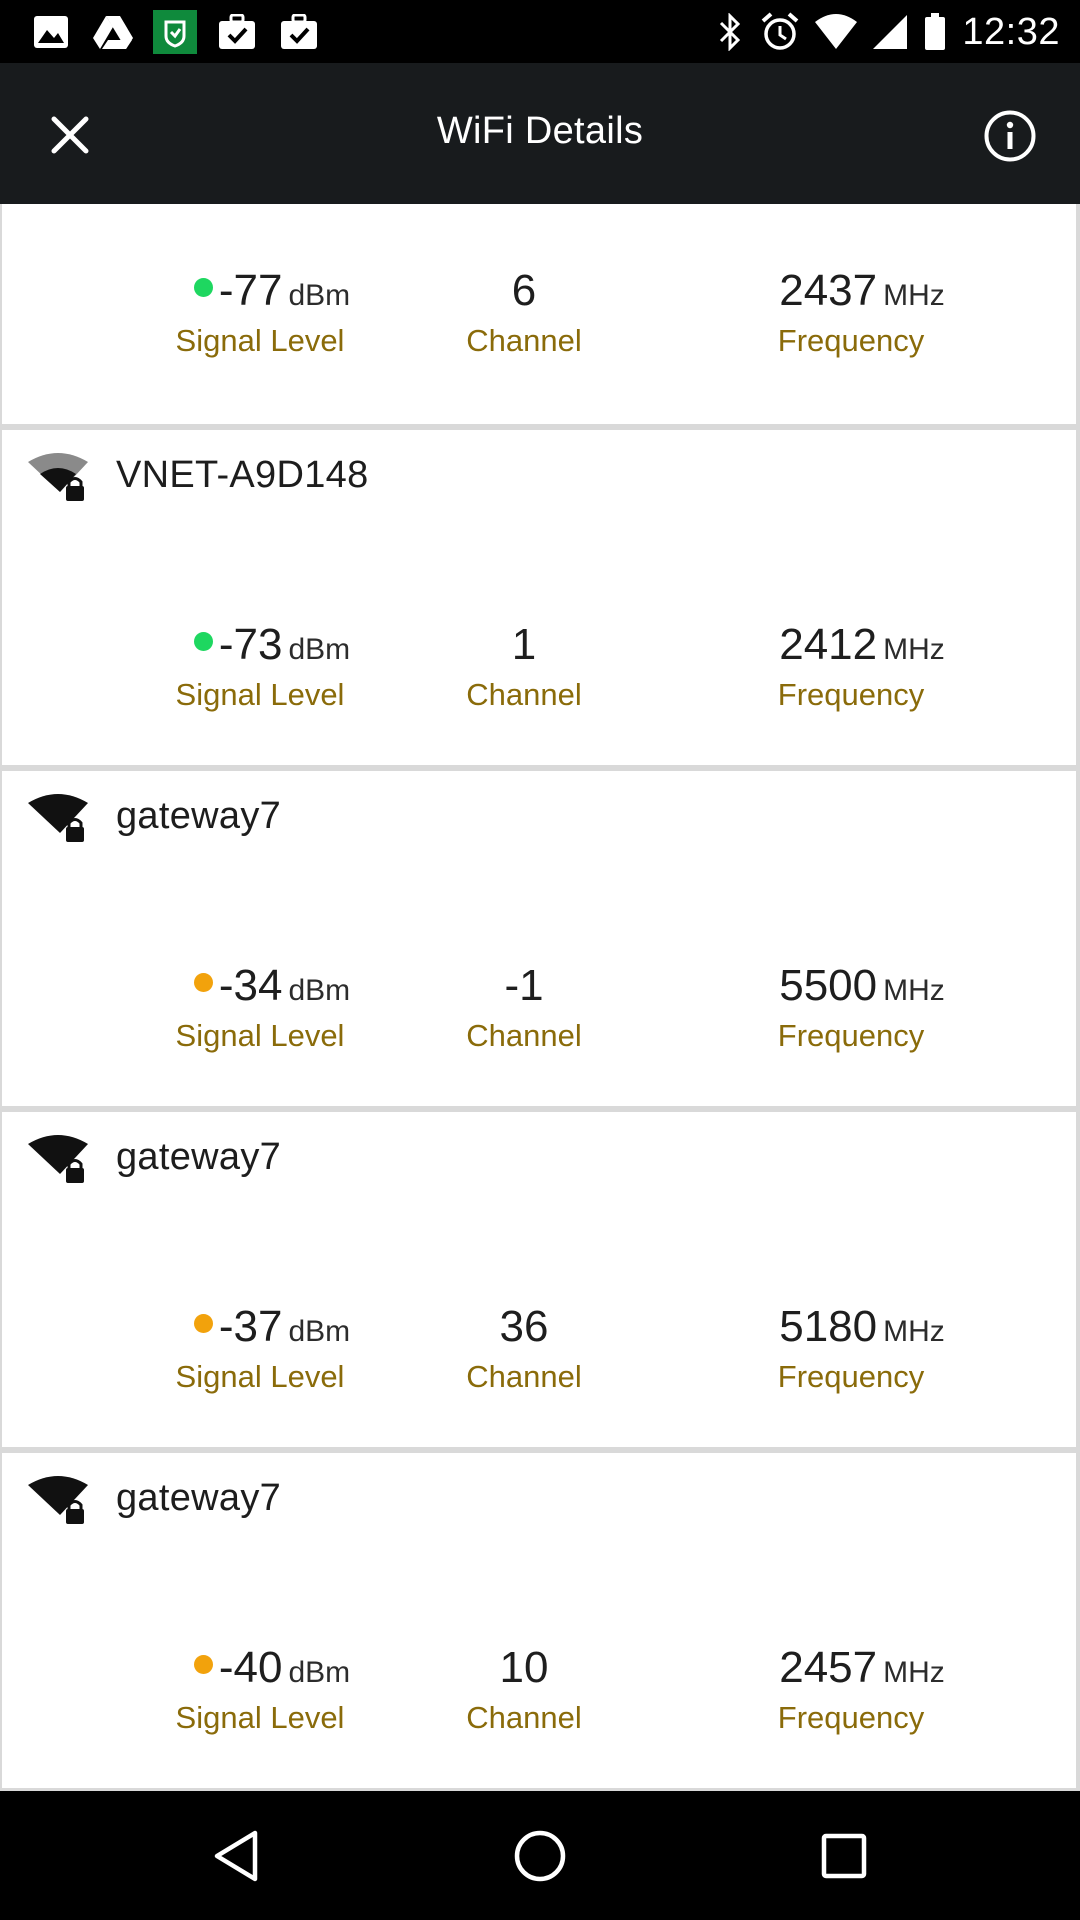 The height and width of the screenshot is (1920, 1080). I want to click on bluetooth-icon, so click(730, 32).